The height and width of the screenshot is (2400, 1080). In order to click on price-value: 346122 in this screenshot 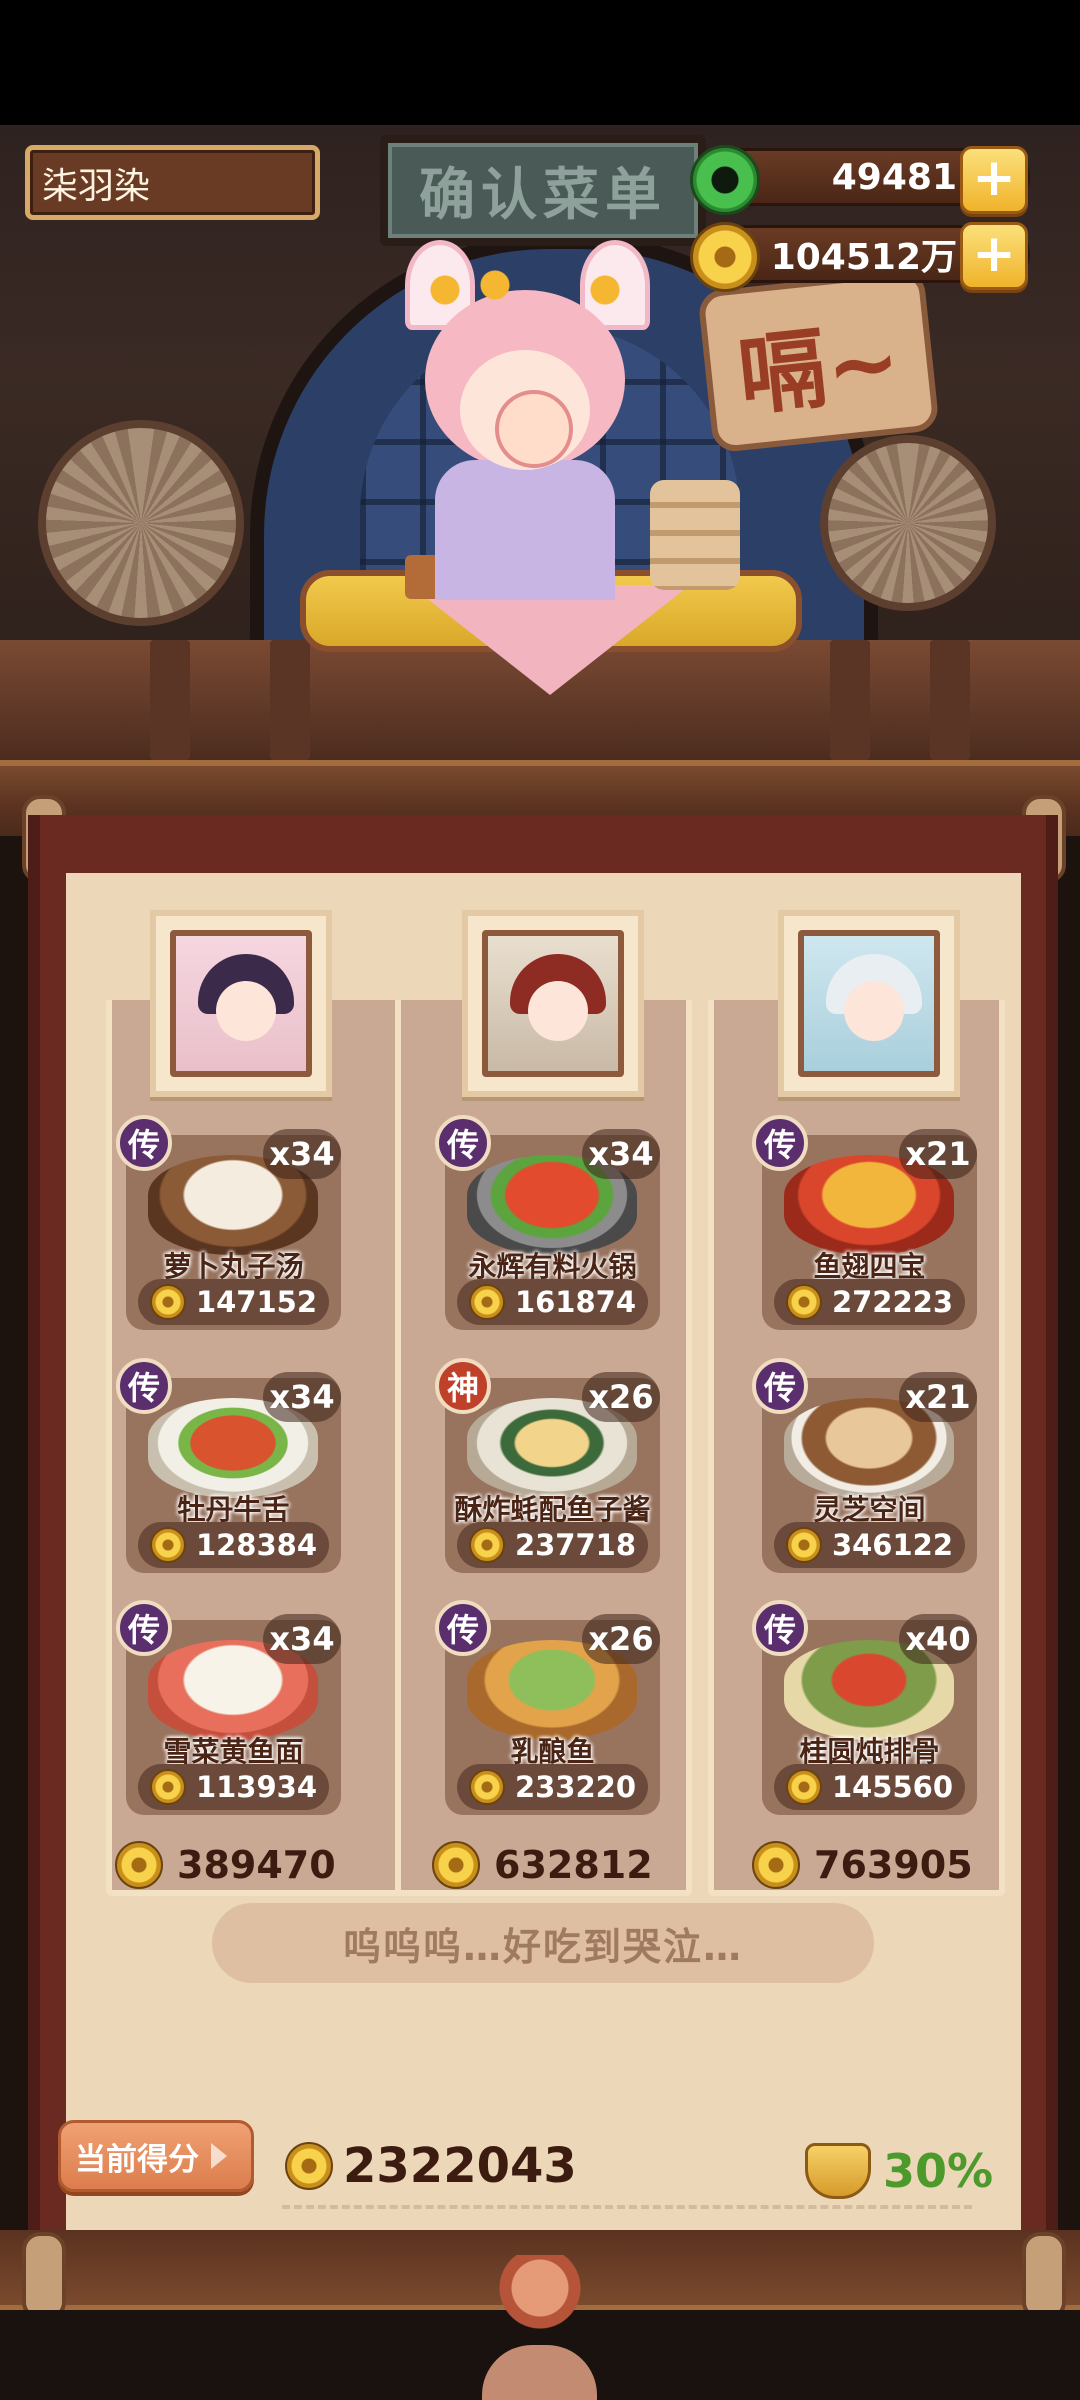, I will do `click(892, 1545)`.